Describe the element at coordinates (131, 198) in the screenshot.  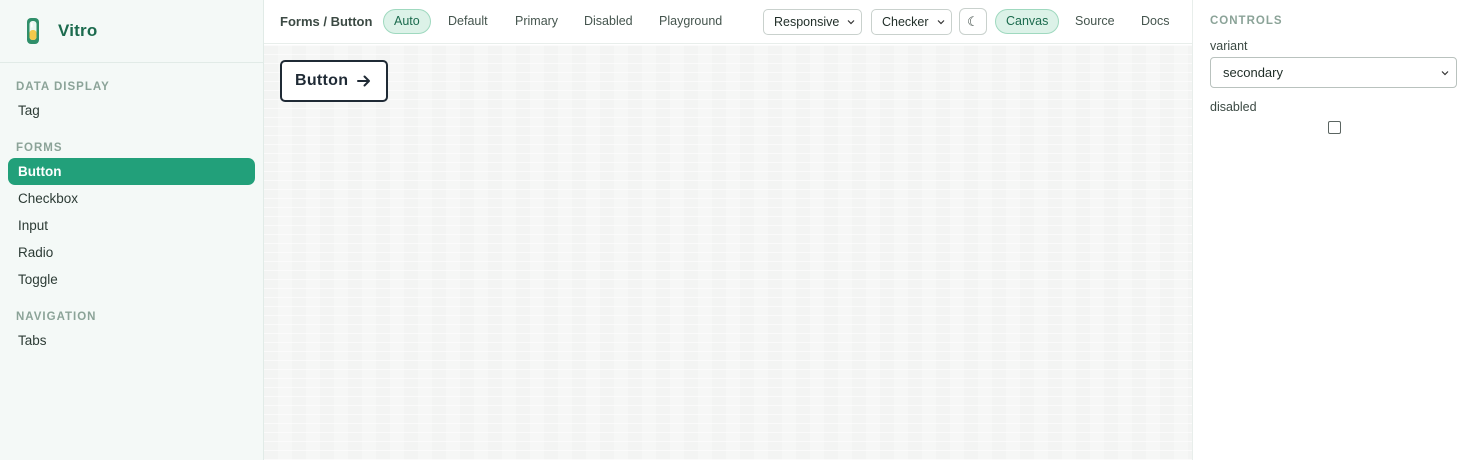
I see `sidebar-item-checkbox: Checkbox` at that location.